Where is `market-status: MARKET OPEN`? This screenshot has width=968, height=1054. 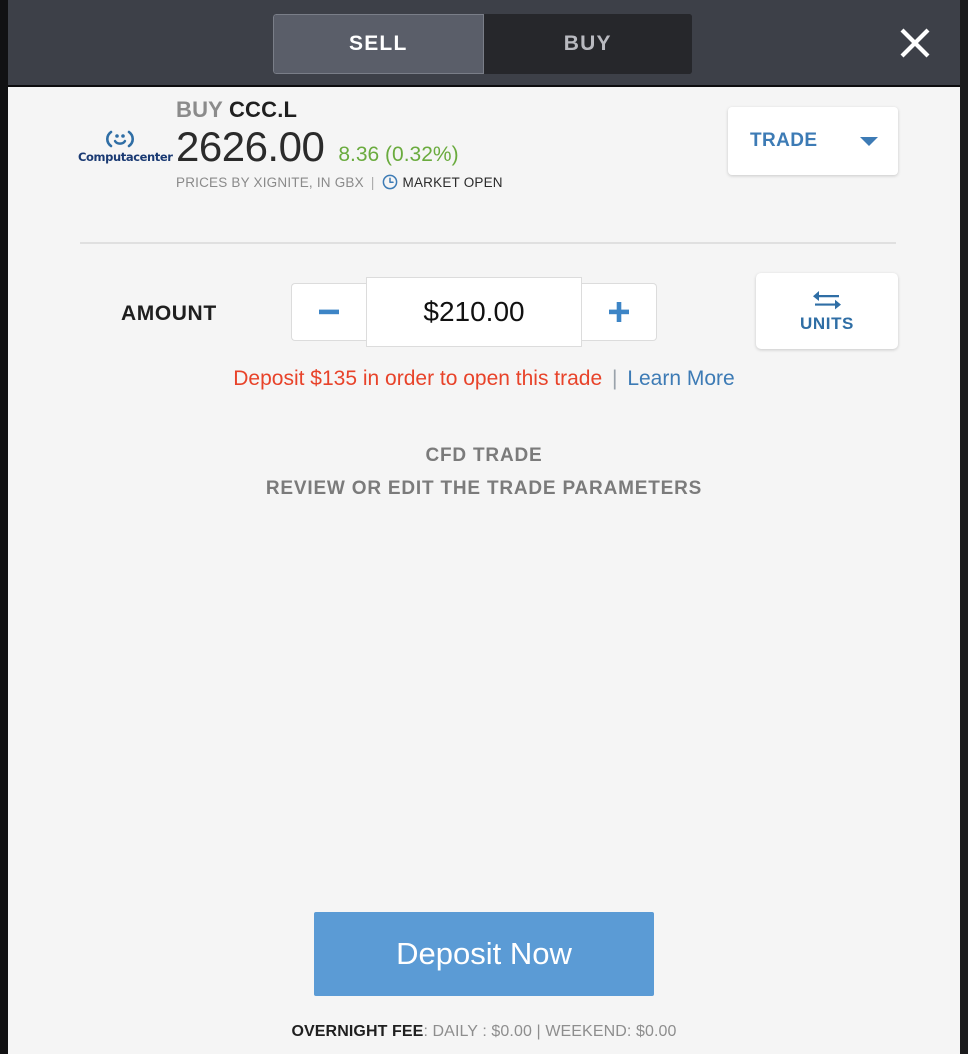 market-status: MARKET OPEN is located at coordinates (452, 182).